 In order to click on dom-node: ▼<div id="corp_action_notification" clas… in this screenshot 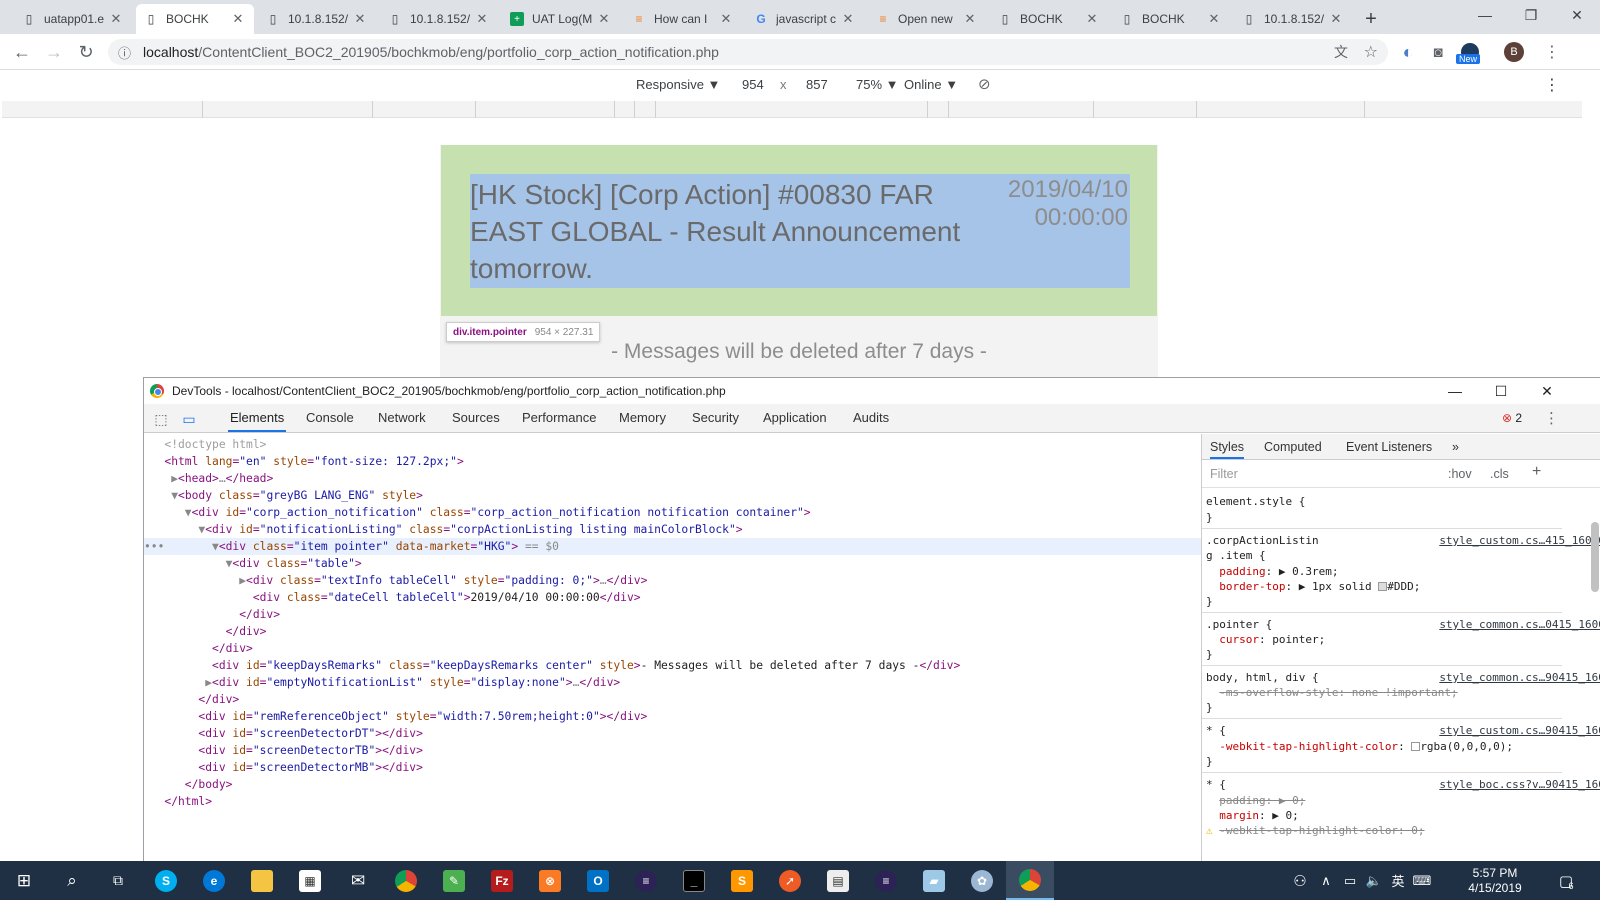, I will do `click(672, 512)`.